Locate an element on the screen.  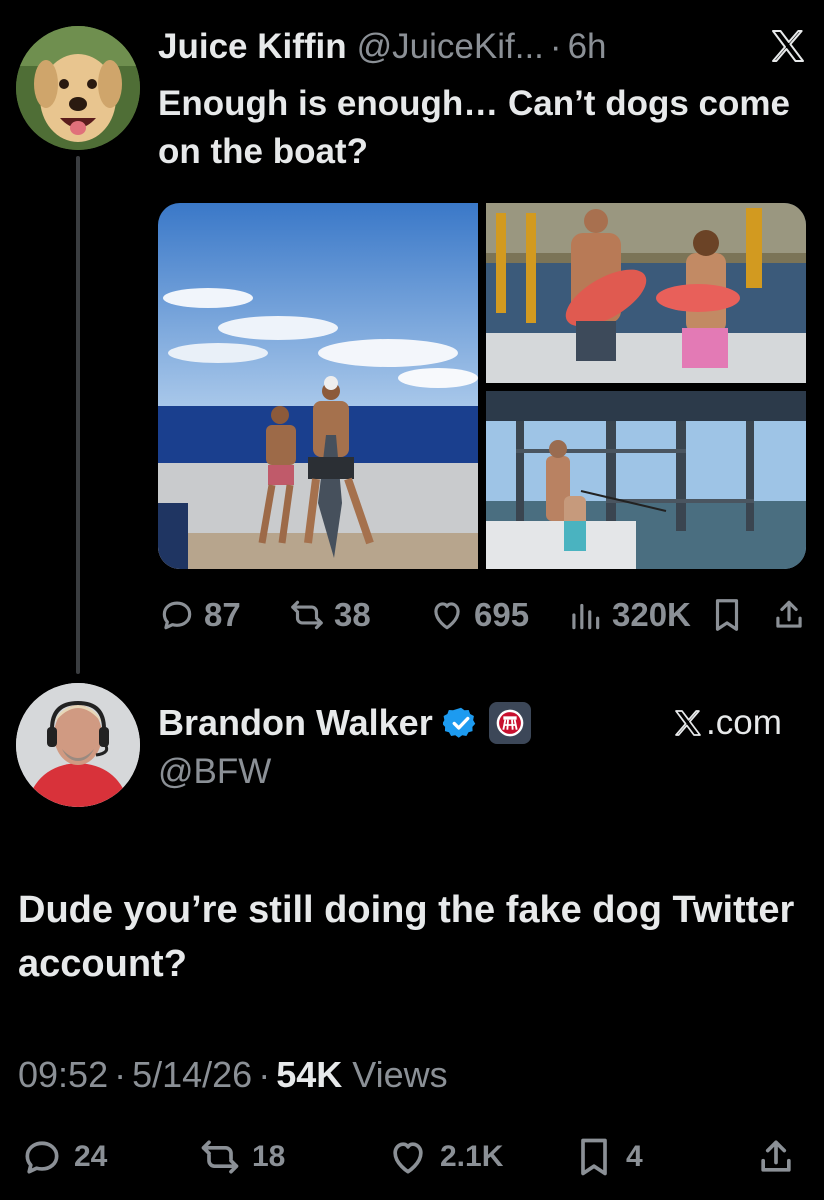
retweet-count: 38 is located at coordinates (352, 614).